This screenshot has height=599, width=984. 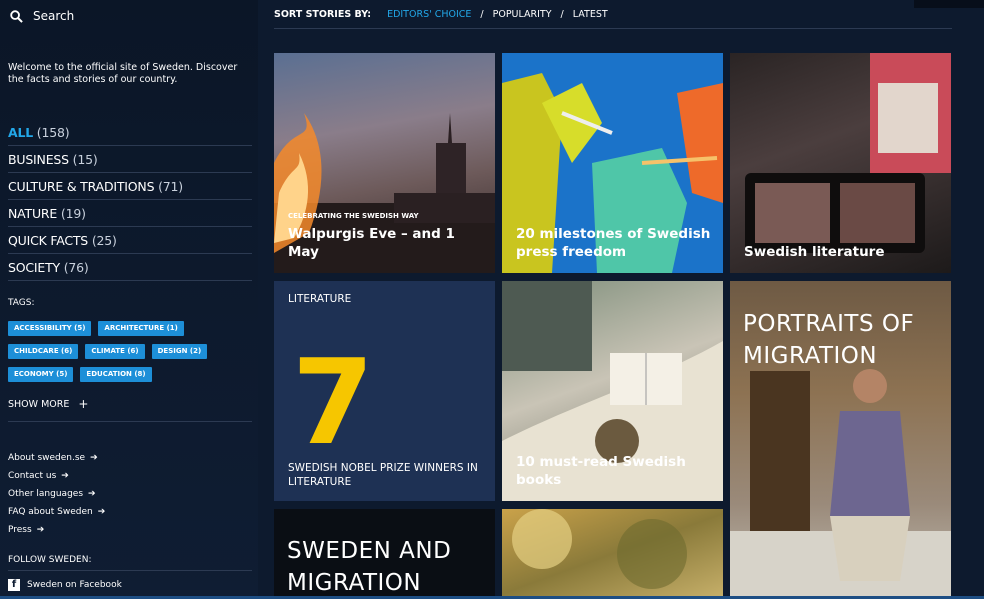 I want to click on tile-caption: Swedish literature, so click(x=842, y=252).